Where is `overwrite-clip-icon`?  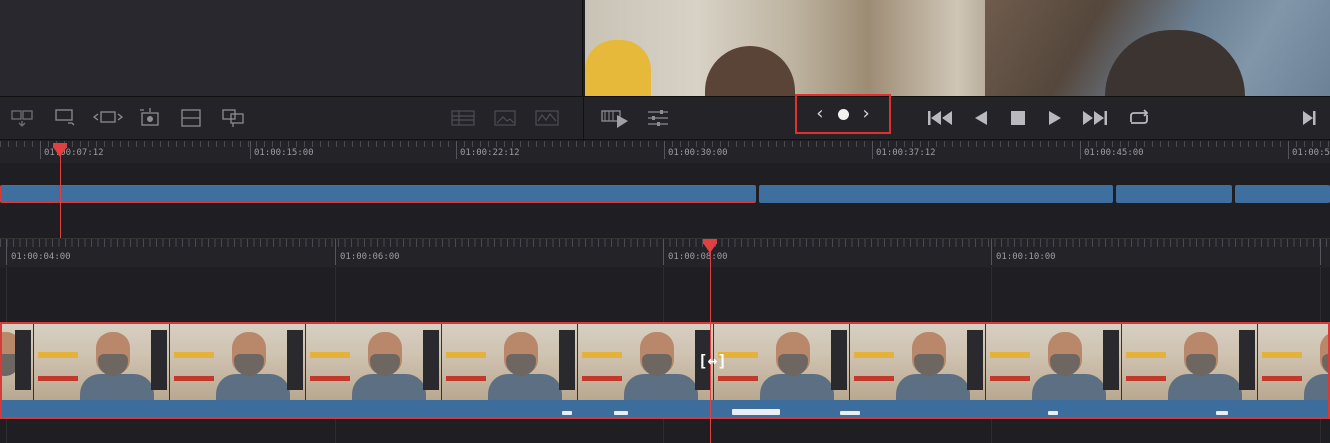
overwrite-clip-icon is located at coordinates (65, 117).